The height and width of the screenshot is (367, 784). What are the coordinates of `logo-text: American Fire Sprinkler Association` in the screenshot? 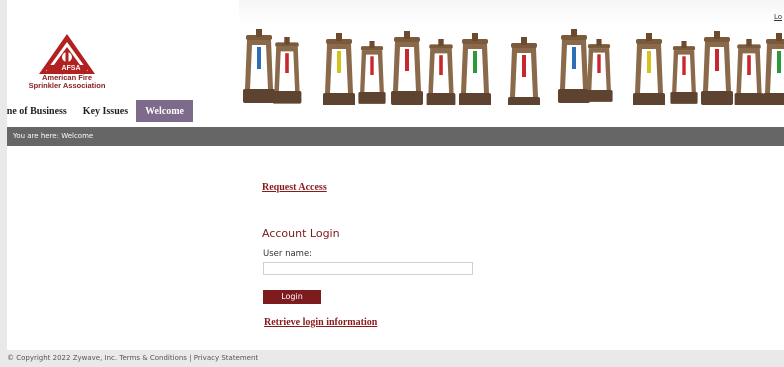 It's located at (67, 82).